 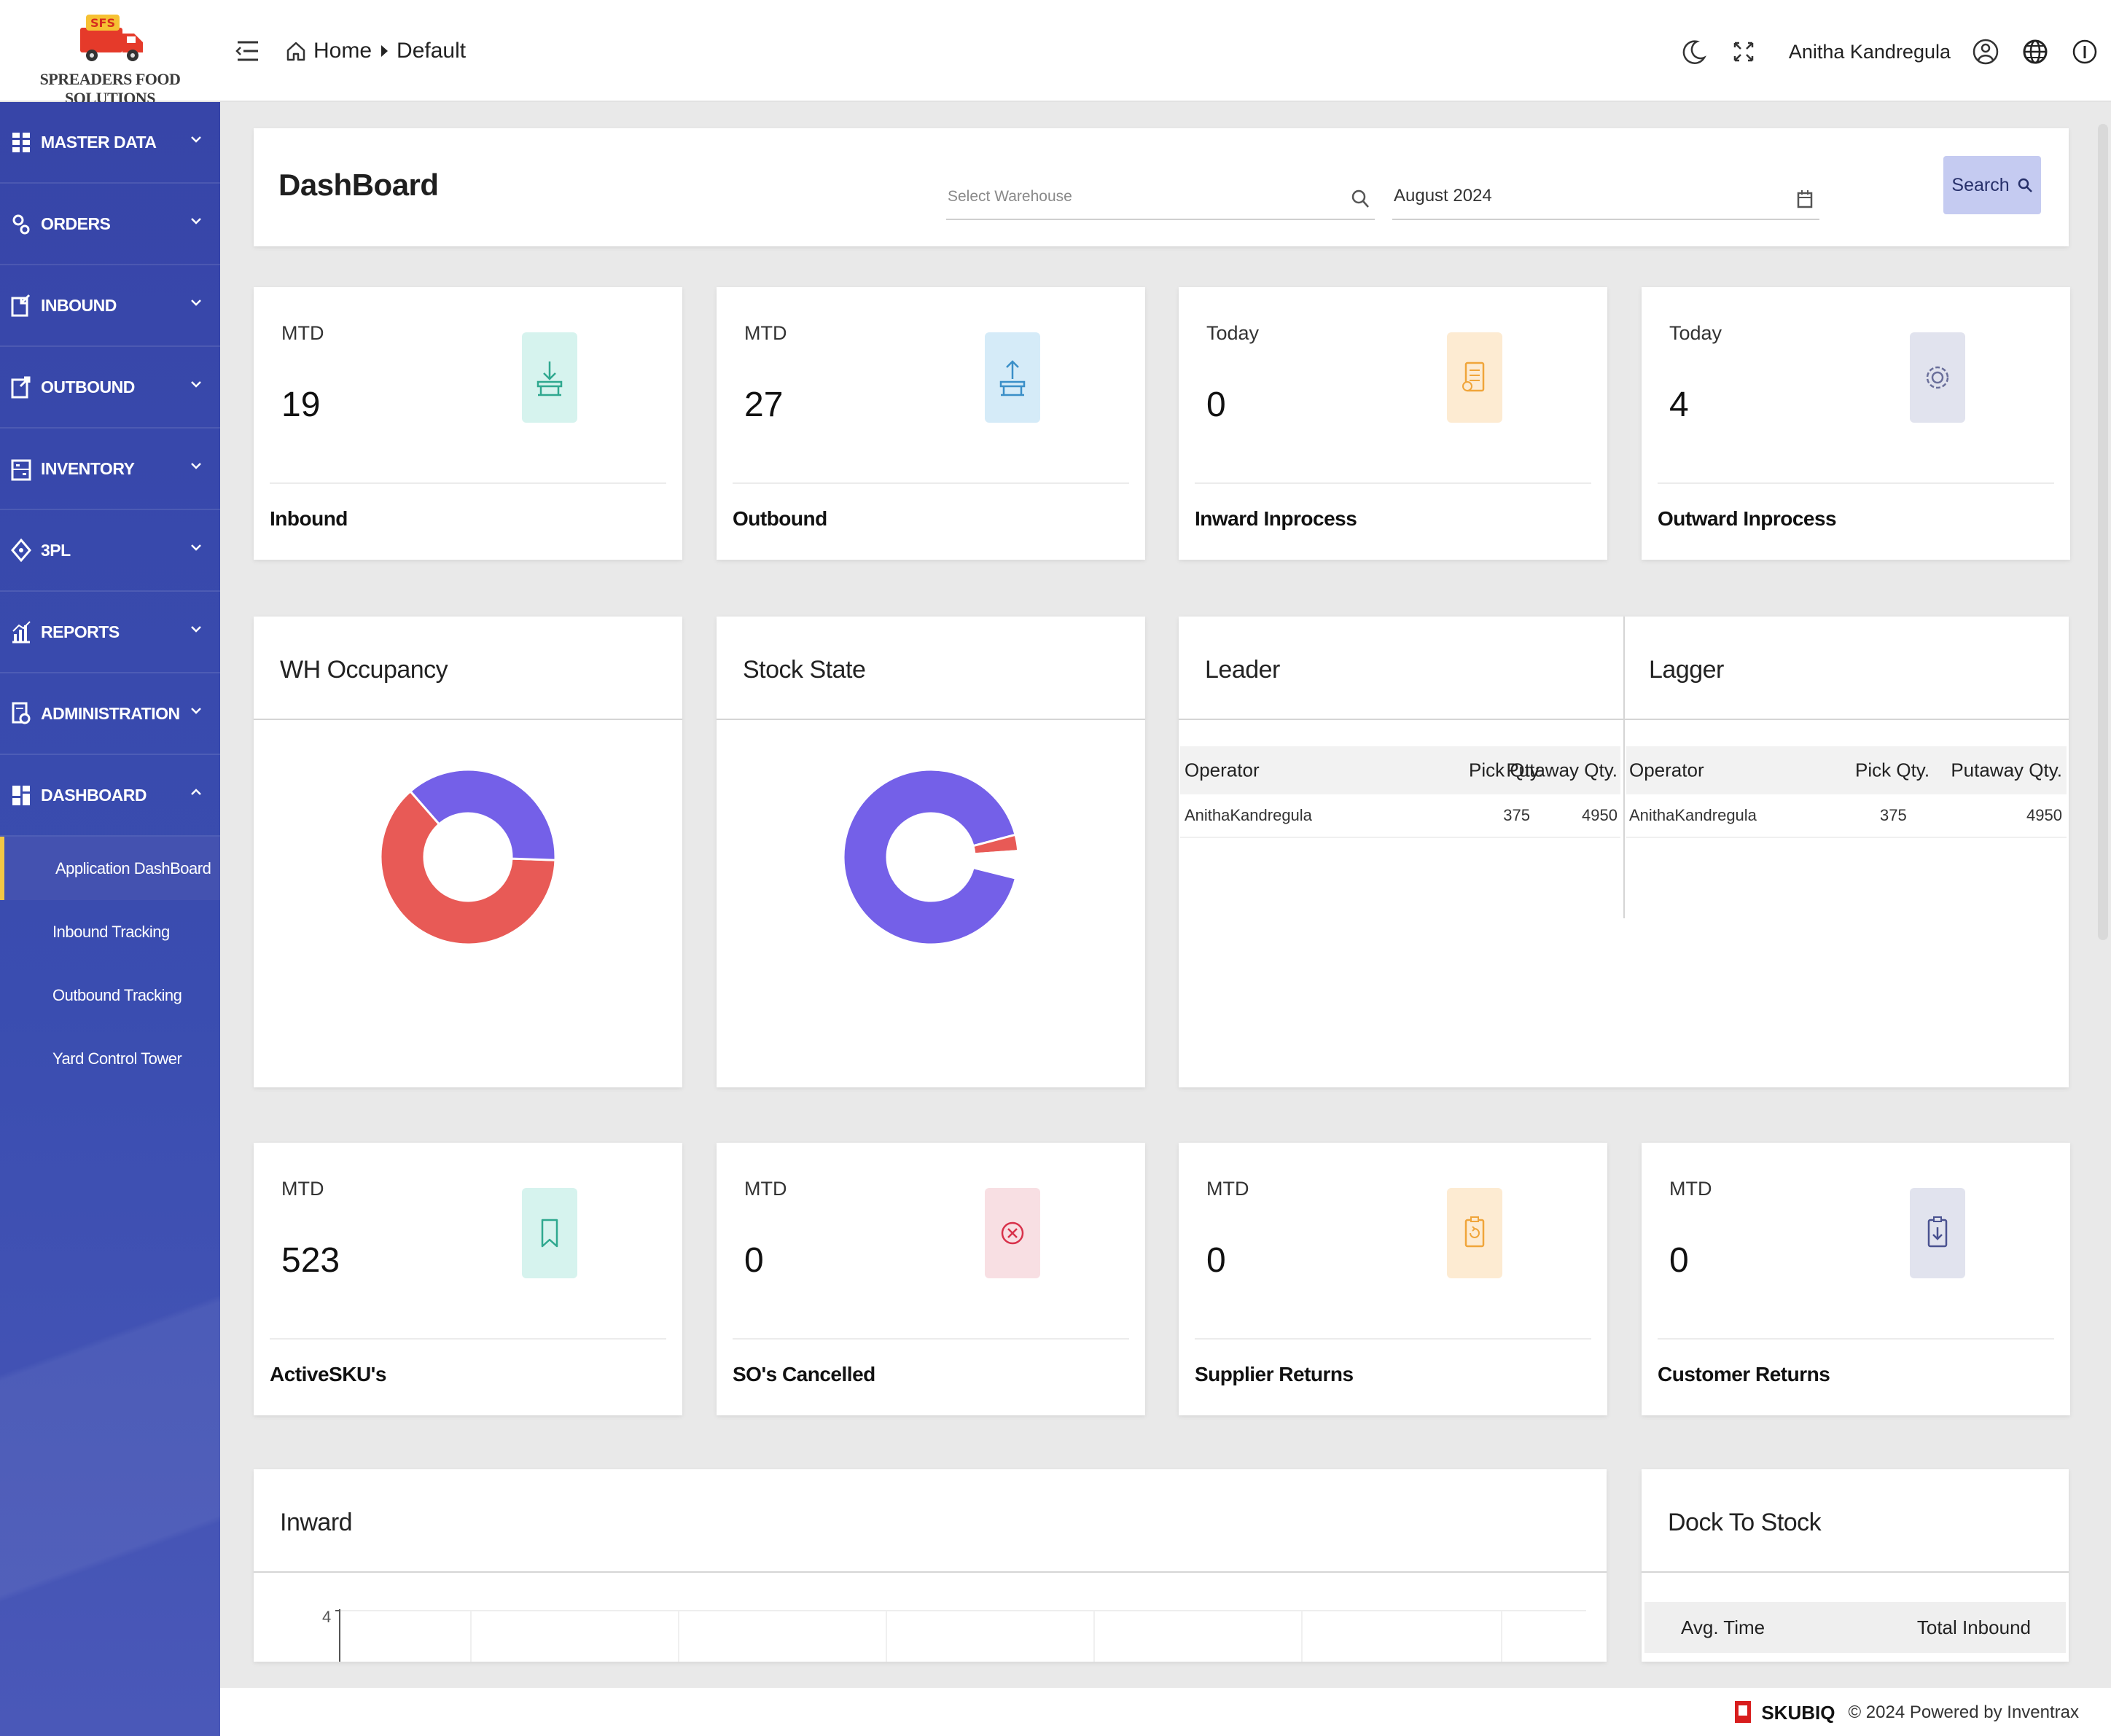 I want to click on col-operator: Operator, so click(x=1666, y=770).